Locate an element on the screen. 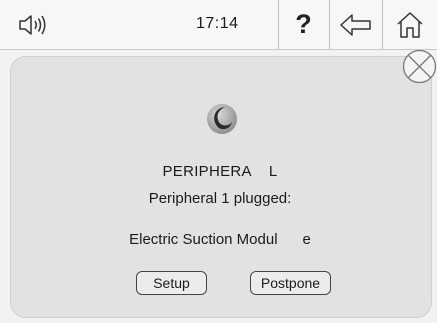 The height and width of the screenshot is (323, 437). help-button: ? is located at coordinates (303, 24).